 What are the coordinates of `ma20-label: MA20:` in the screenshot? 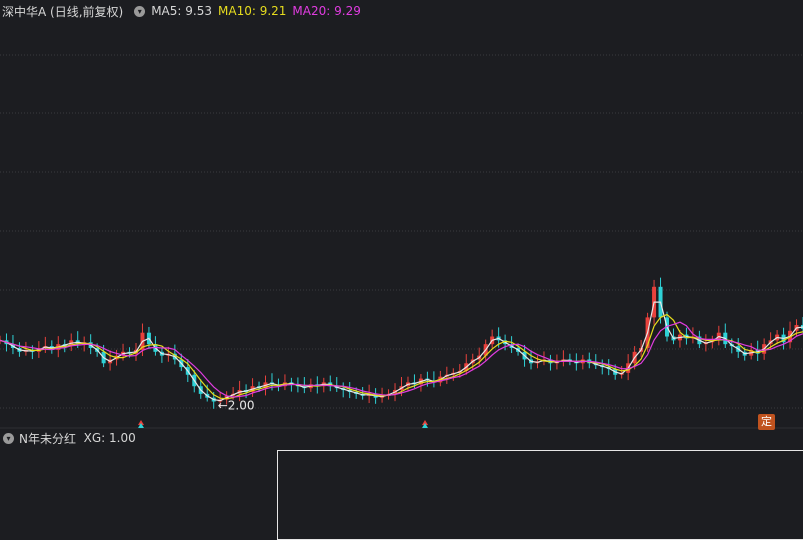 It's located at (311, 11).